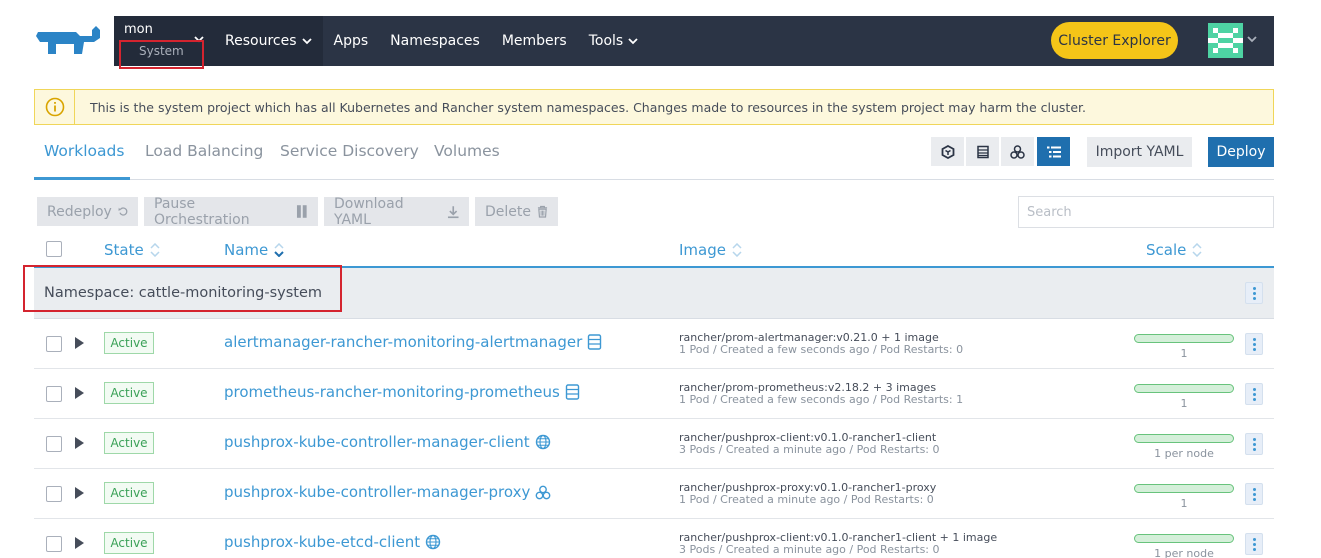  Describe the element at coordinates (279, 250) in the screenshot. I see `sort-descending-icon` at that location.